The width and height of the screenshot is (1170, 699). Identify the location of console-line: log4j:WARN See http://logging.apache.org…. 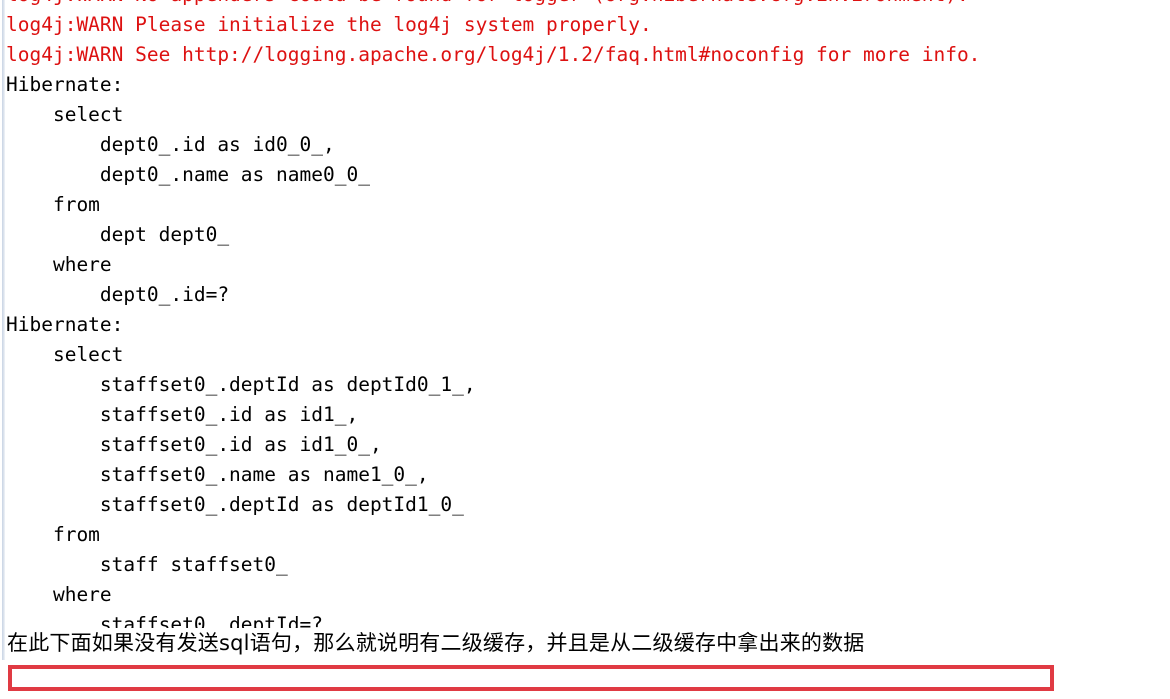
(493, 54).